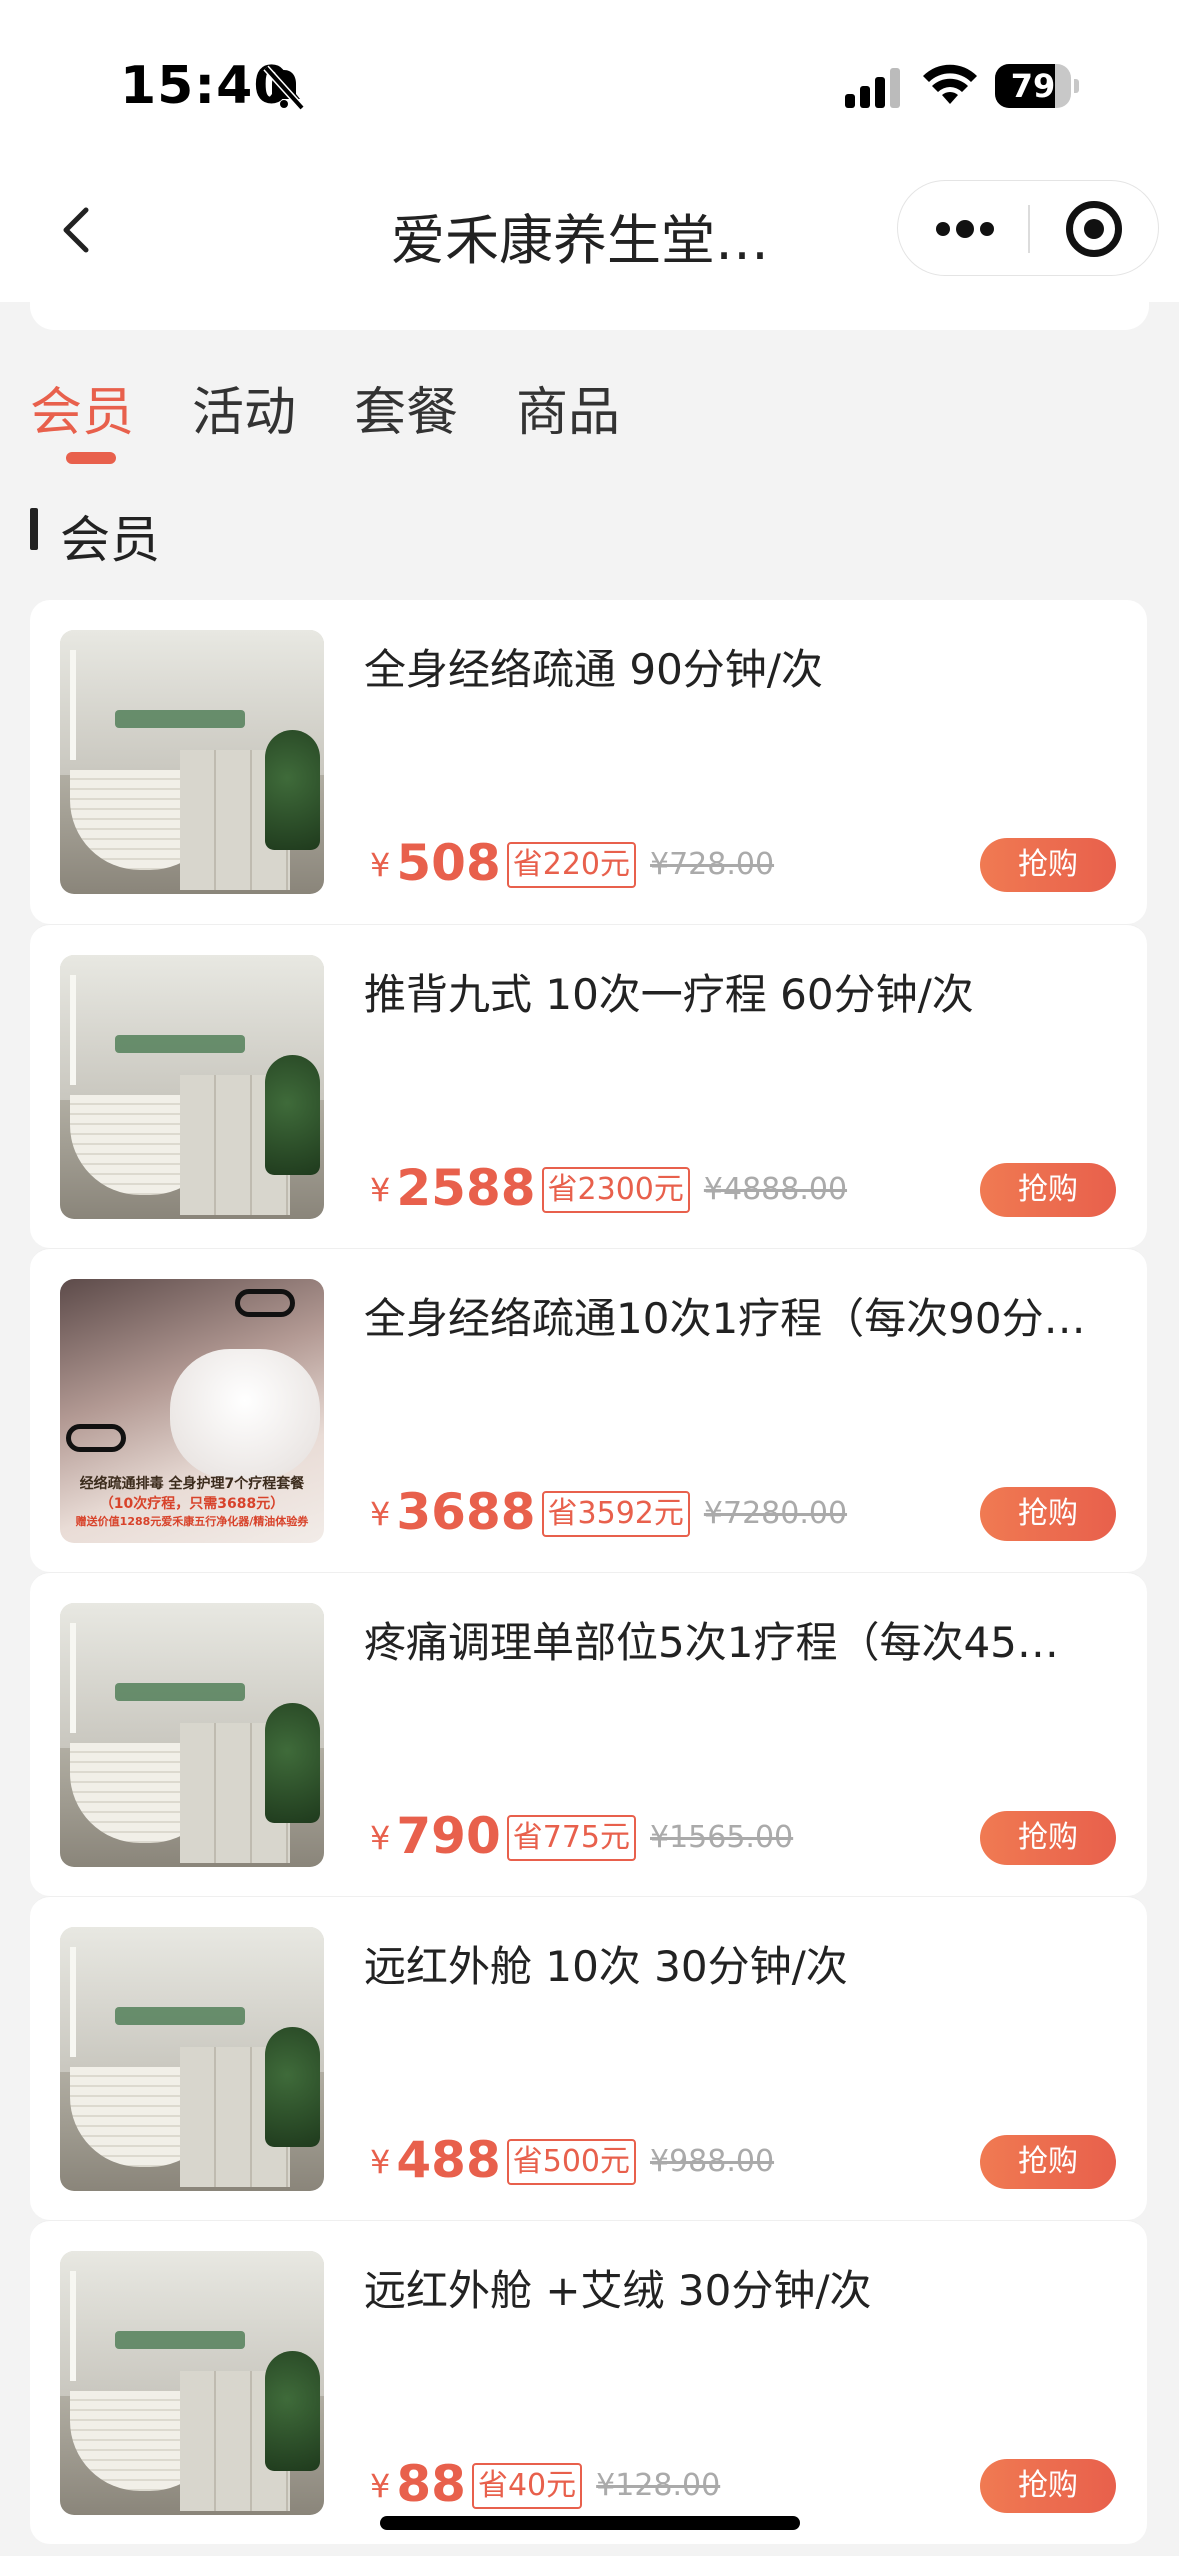  What do you see at coordinates (669, 994) in the screenshot?
I see `product-title: 推背九式 10次一疗程 60分钟/次` at bounding box center [669, 994].